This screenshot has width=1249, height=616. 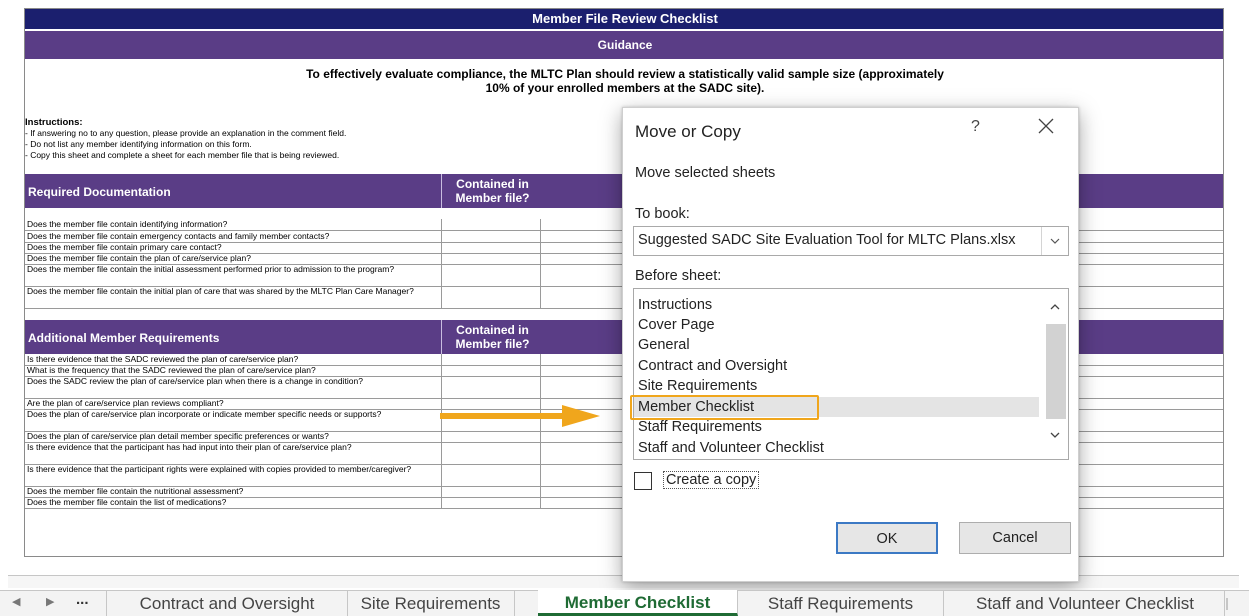 What do you see at coordinates (836, 427) in the screenshot?
I see `list-item: Staff Requirements` at bounding box center [836, 427].